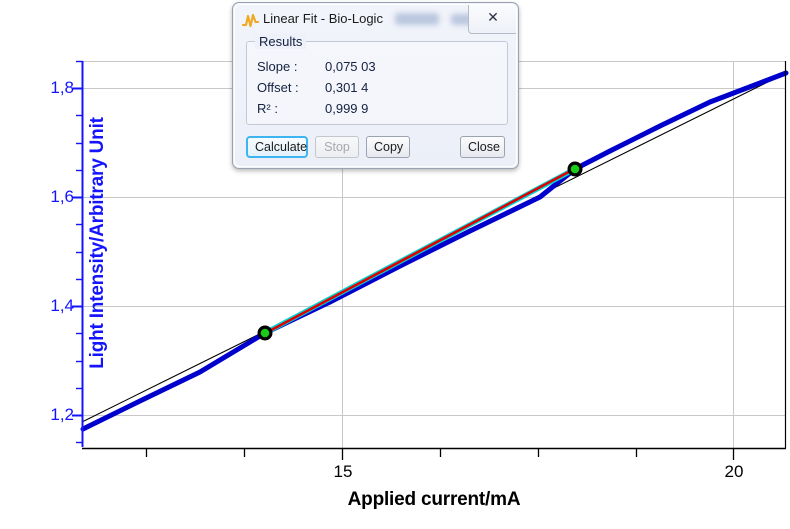 The image size is (790, 529). Describe the element at coordinates (281, 41) in the screenshot. I see `results-group-label: Results` at that location.